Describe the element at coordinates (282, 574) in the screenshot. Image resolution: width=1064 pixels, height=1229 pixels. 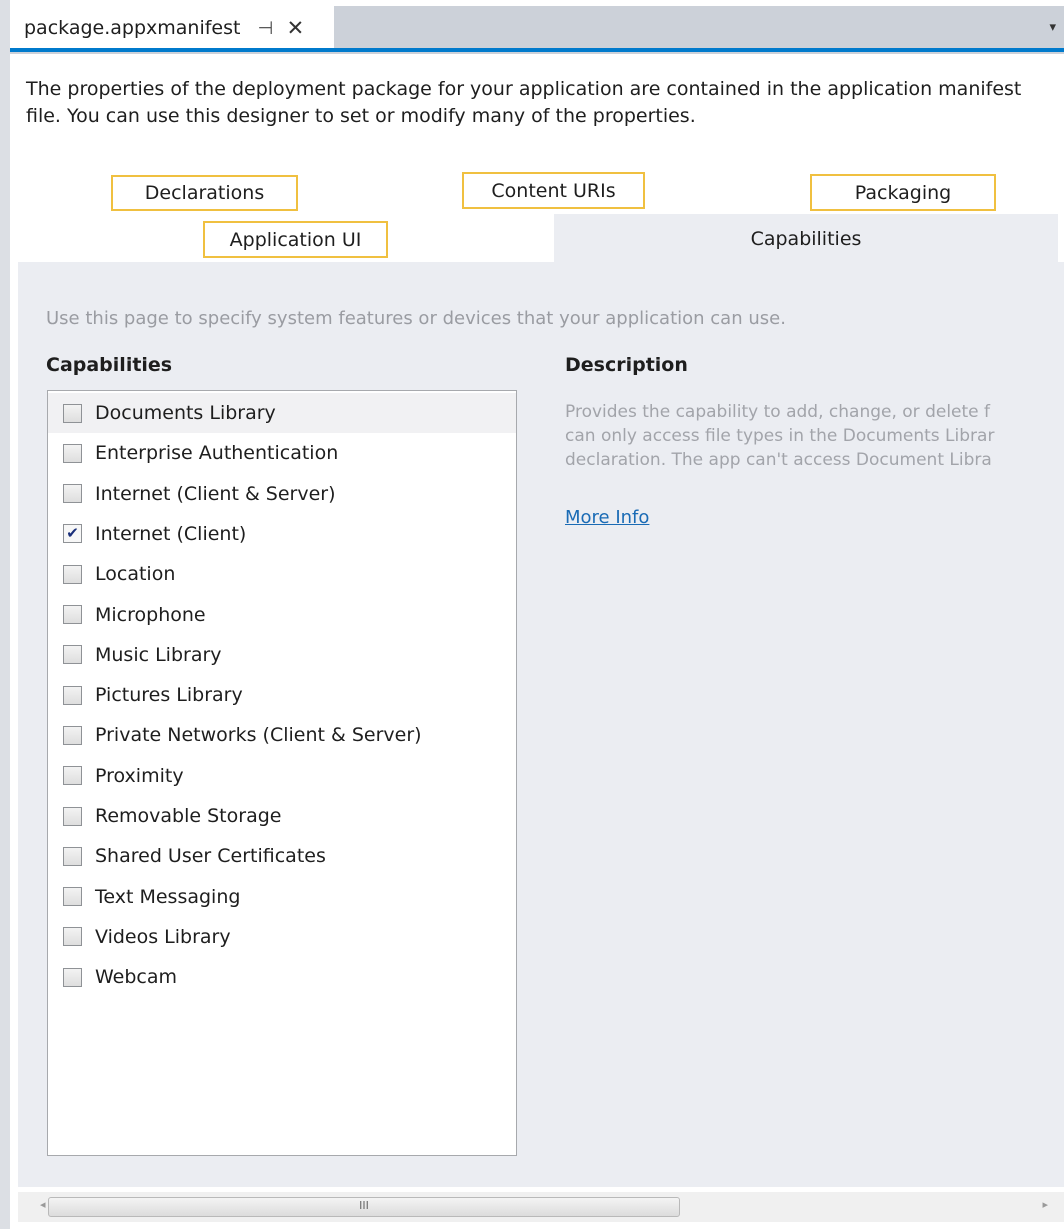
I see `capability-row: Location` at that location.